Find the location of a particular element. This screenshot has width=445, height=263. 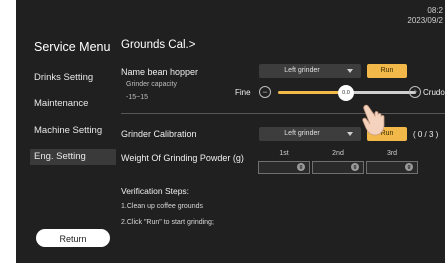

weight-col-2nd: 2nd is located at coordinates (338, 153).